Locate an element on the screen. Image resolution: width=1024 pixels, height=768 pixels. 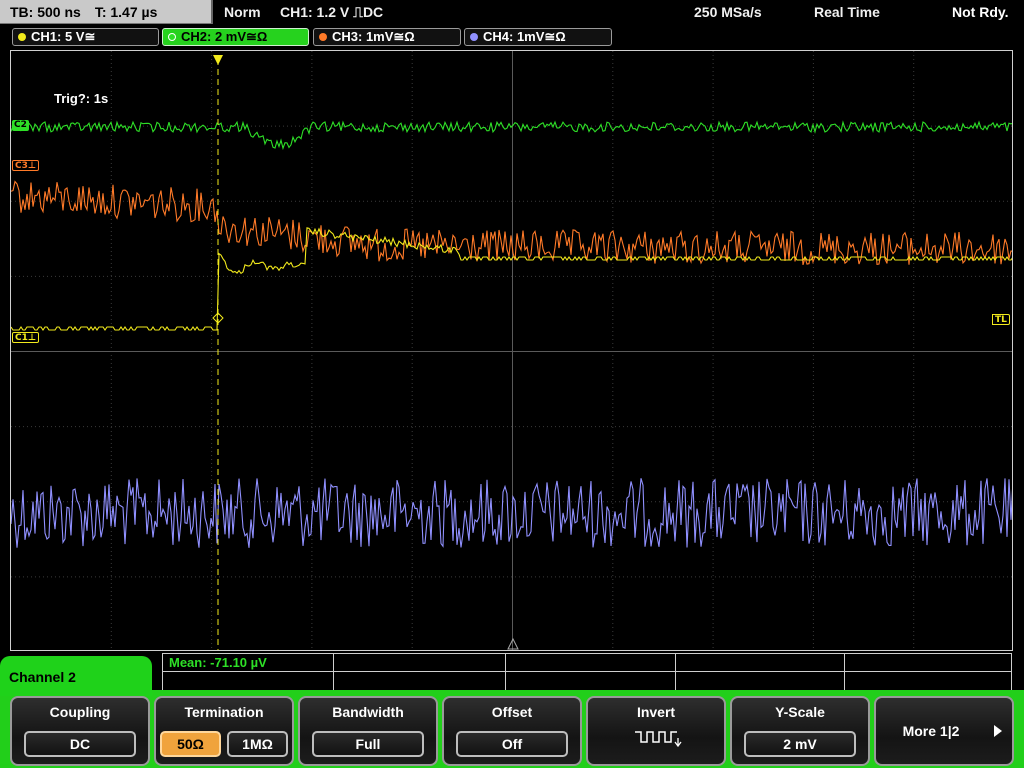
termination-1mohm-option: 1MΩ is located at coordinates (257, 744).